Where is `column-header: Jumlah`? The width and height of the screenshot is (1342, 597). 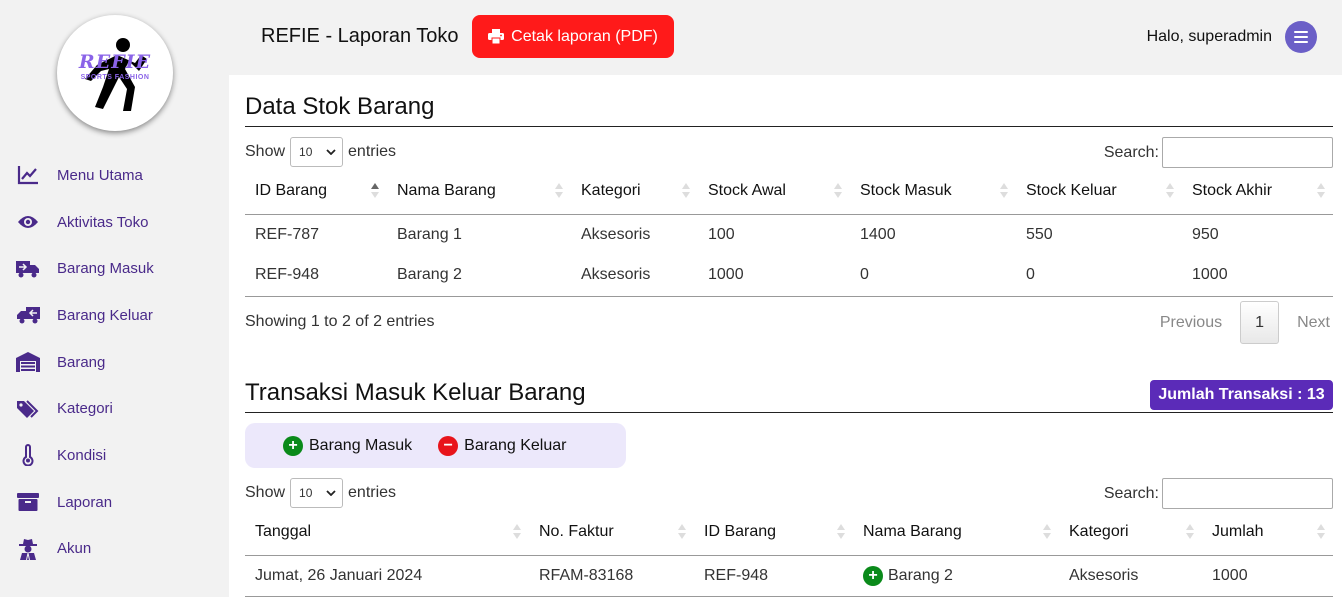 column-header: Jumlah is located at coordinates (1238, 532).